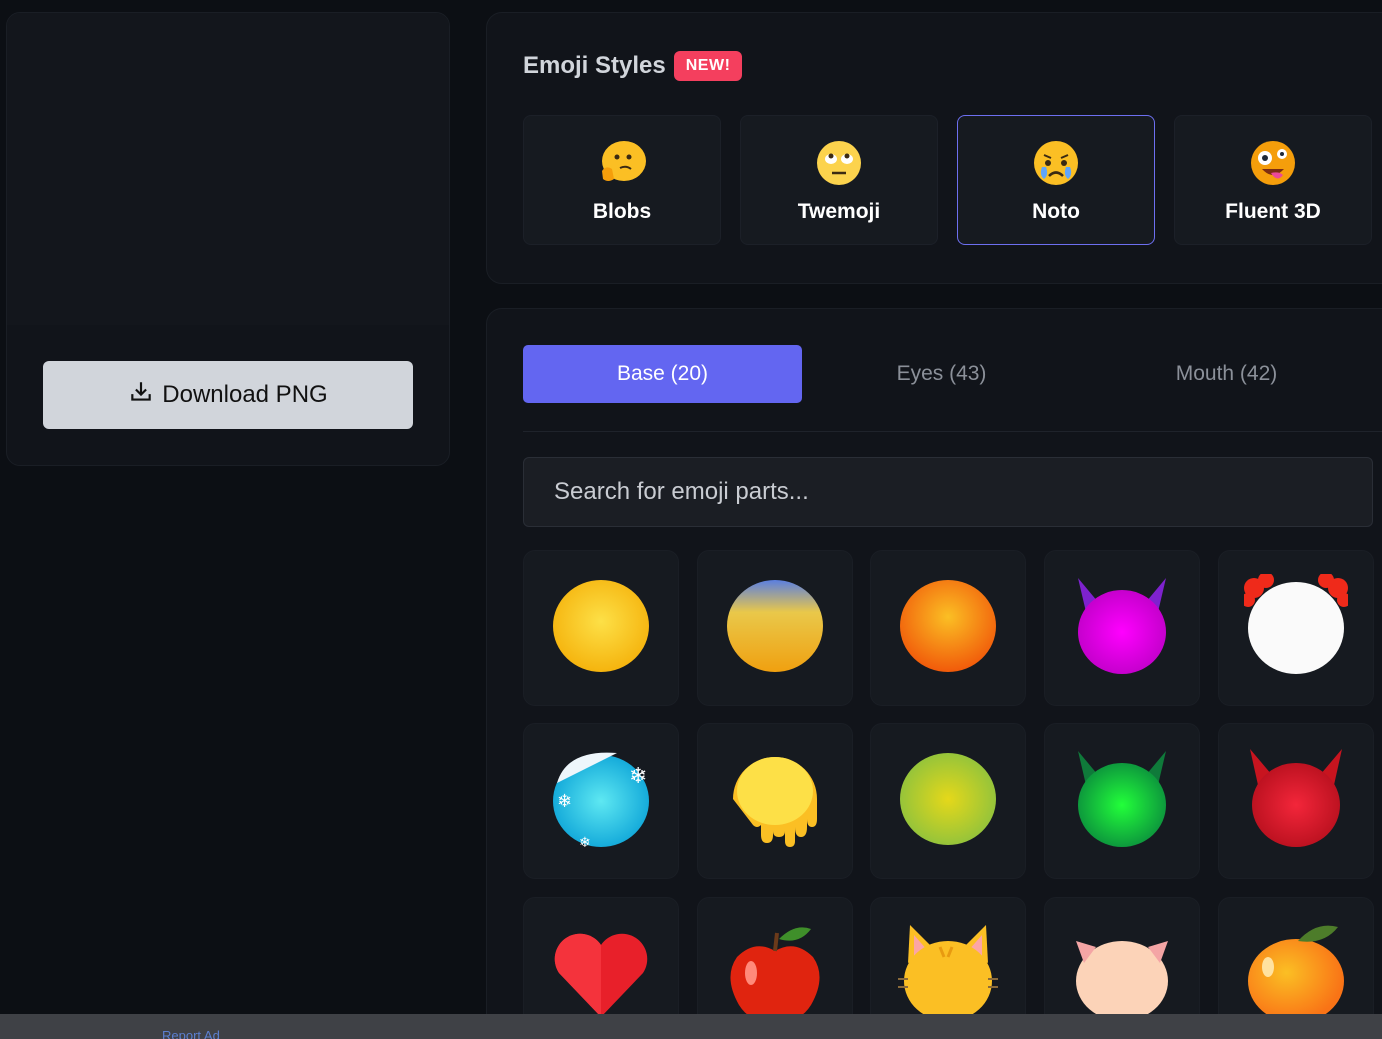  I want to click on styles-title: Emoji Styles, so click(594, 65).